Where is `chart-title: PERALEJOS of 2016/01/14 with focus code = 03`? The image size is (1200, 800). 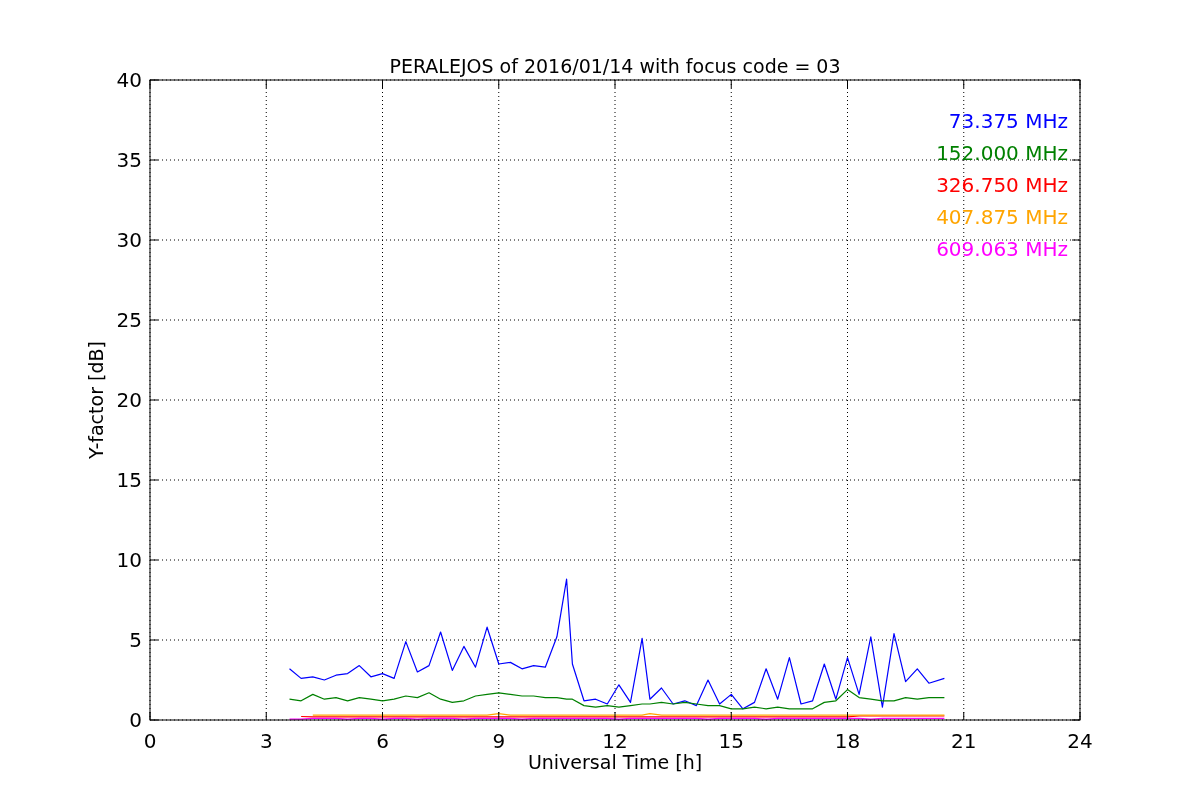 chart-title: PERALEJOS of 2016/01/14 with focus code = 03 is located at coordinates (615, 66).